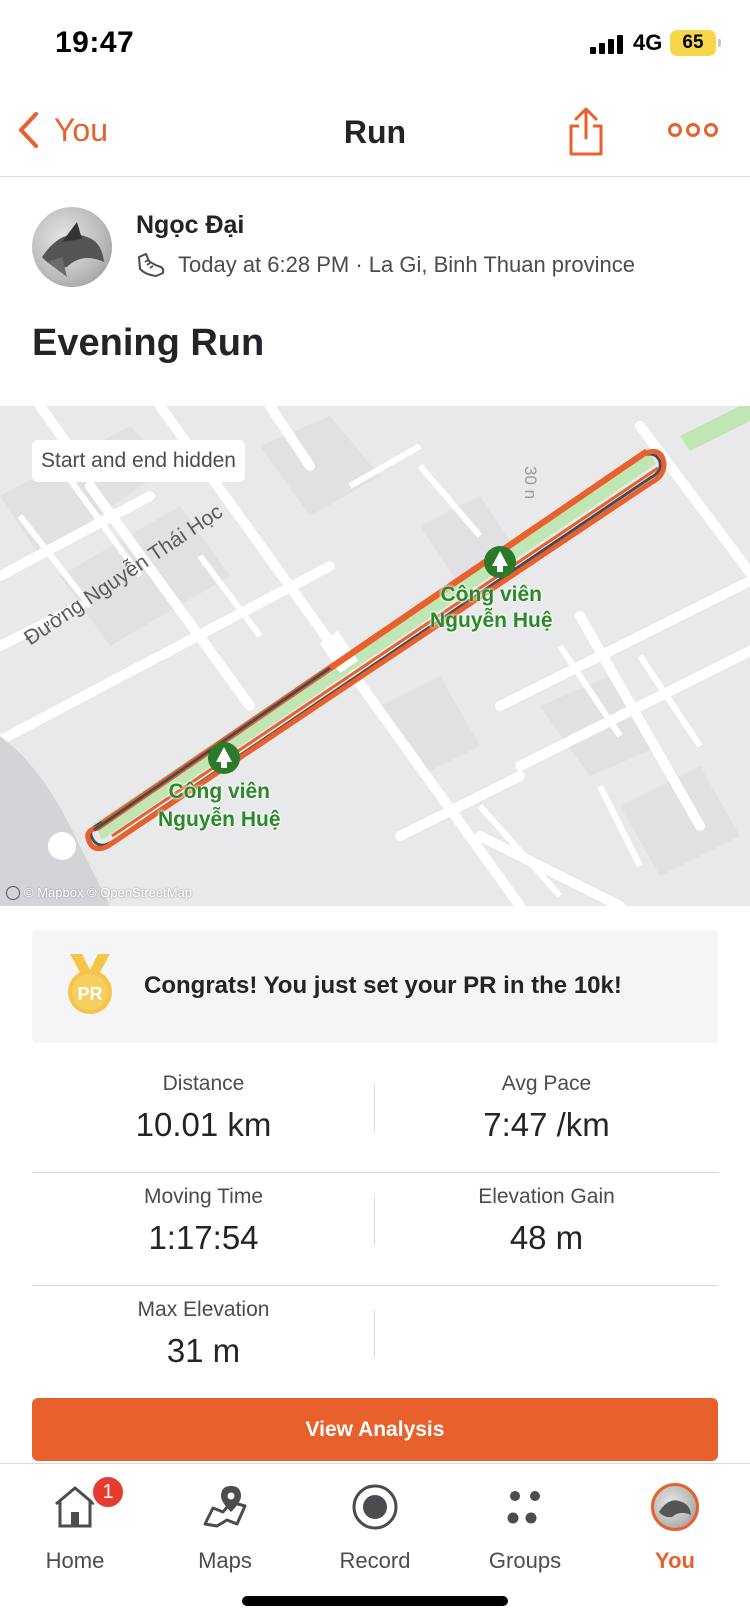 Image resolution: width=750 pixels, height=1624 pixels. Describe the element at coordinates (219, 791) in the screenshot. I see `park-label-lower-line1: Công viên` at that location.